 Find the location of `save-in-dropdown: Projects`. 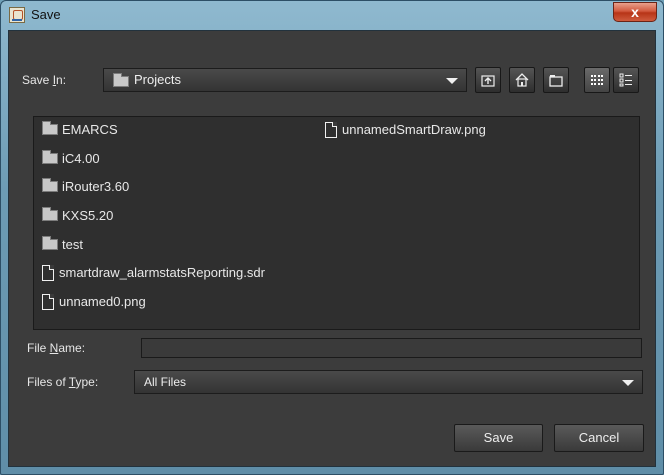

save-in-dropdown: Projects is located at coordinates (285, 80).